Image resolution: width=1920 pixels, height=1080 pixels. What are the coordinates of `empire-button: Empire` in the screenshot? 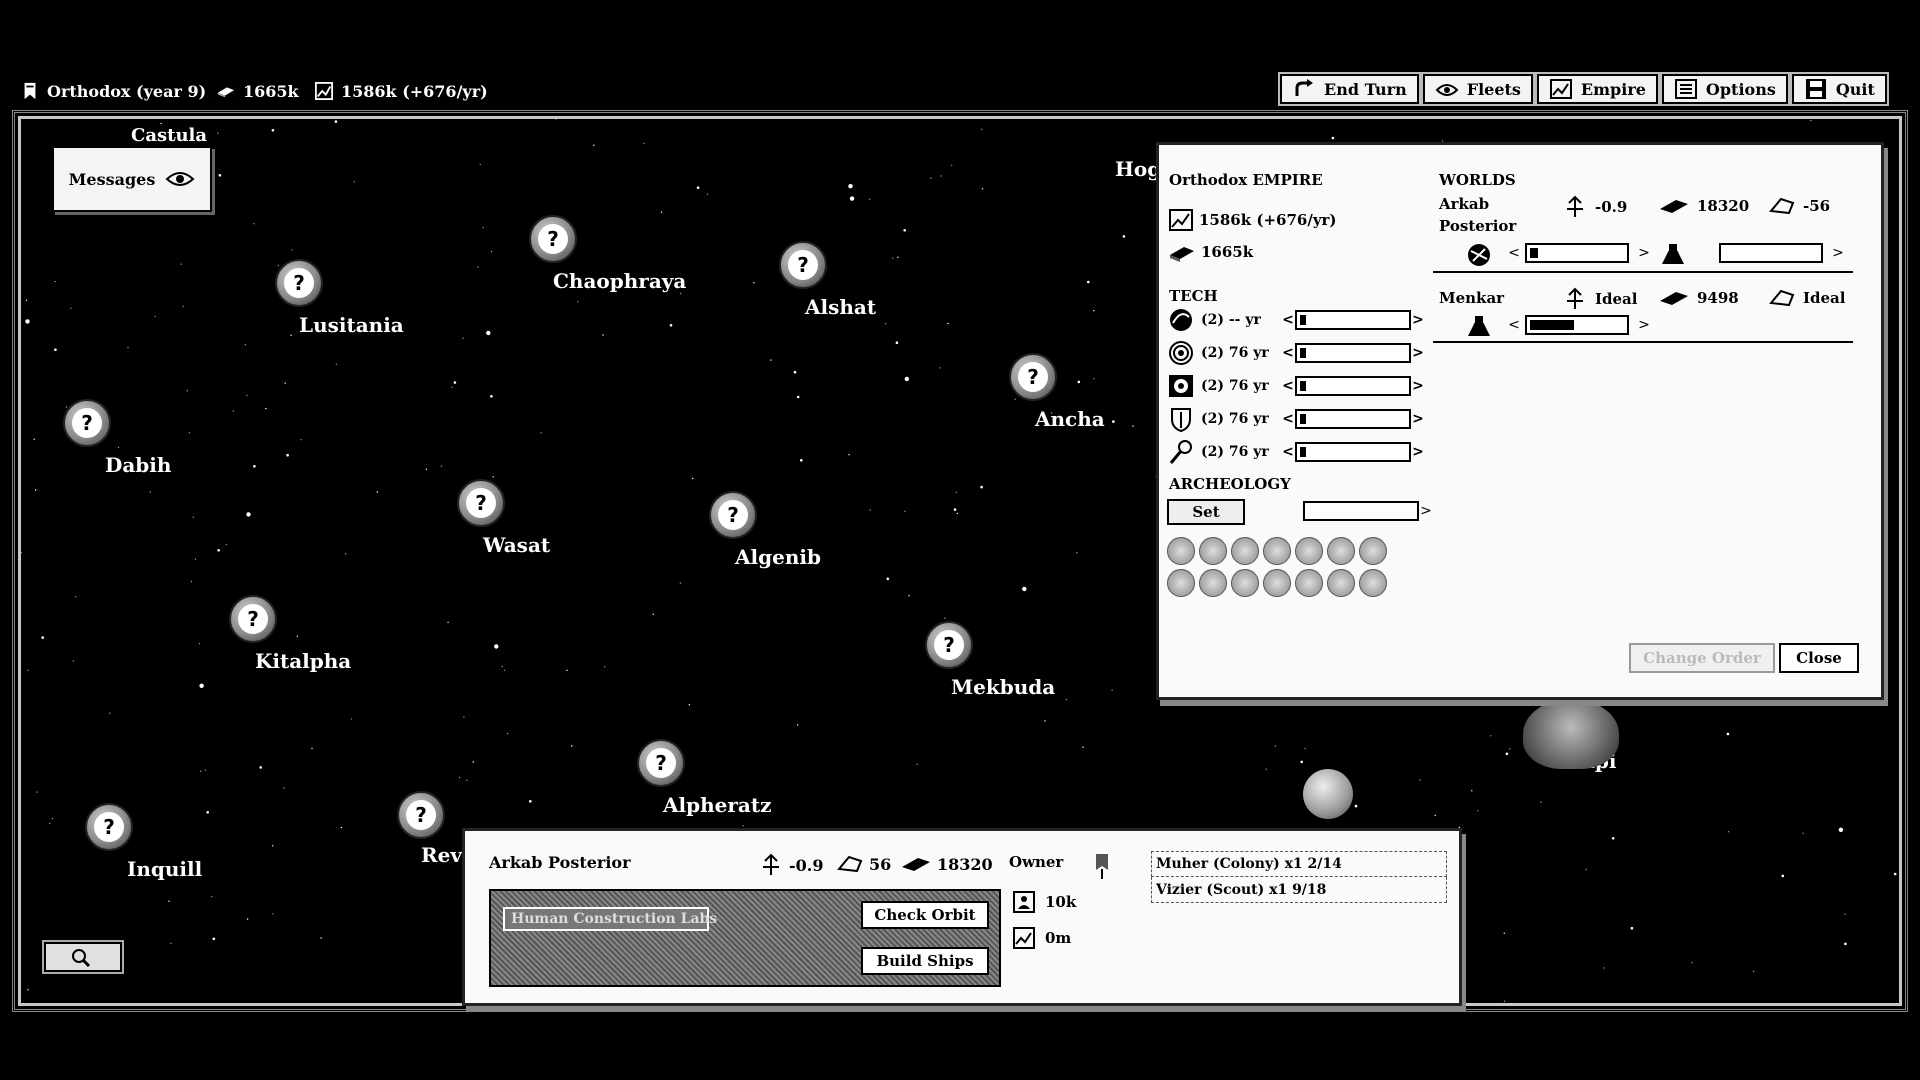 It's located at (1597, 89).